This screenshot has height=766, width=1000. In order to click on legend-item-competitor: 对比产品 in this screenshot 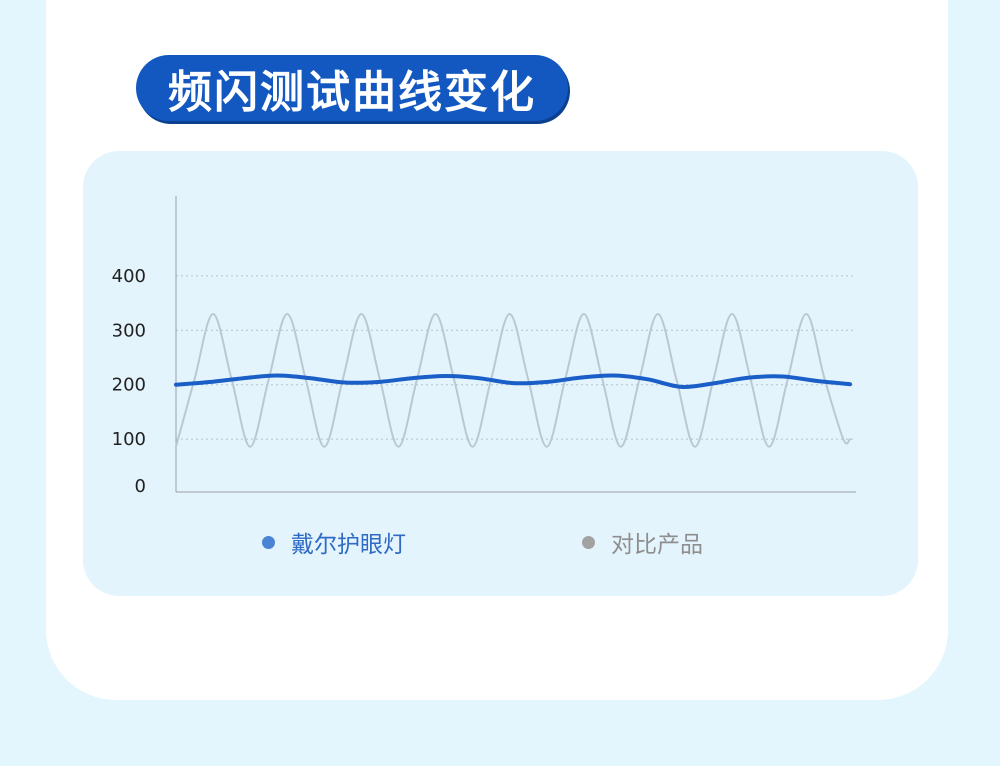, I will do `click(642, 542)`.